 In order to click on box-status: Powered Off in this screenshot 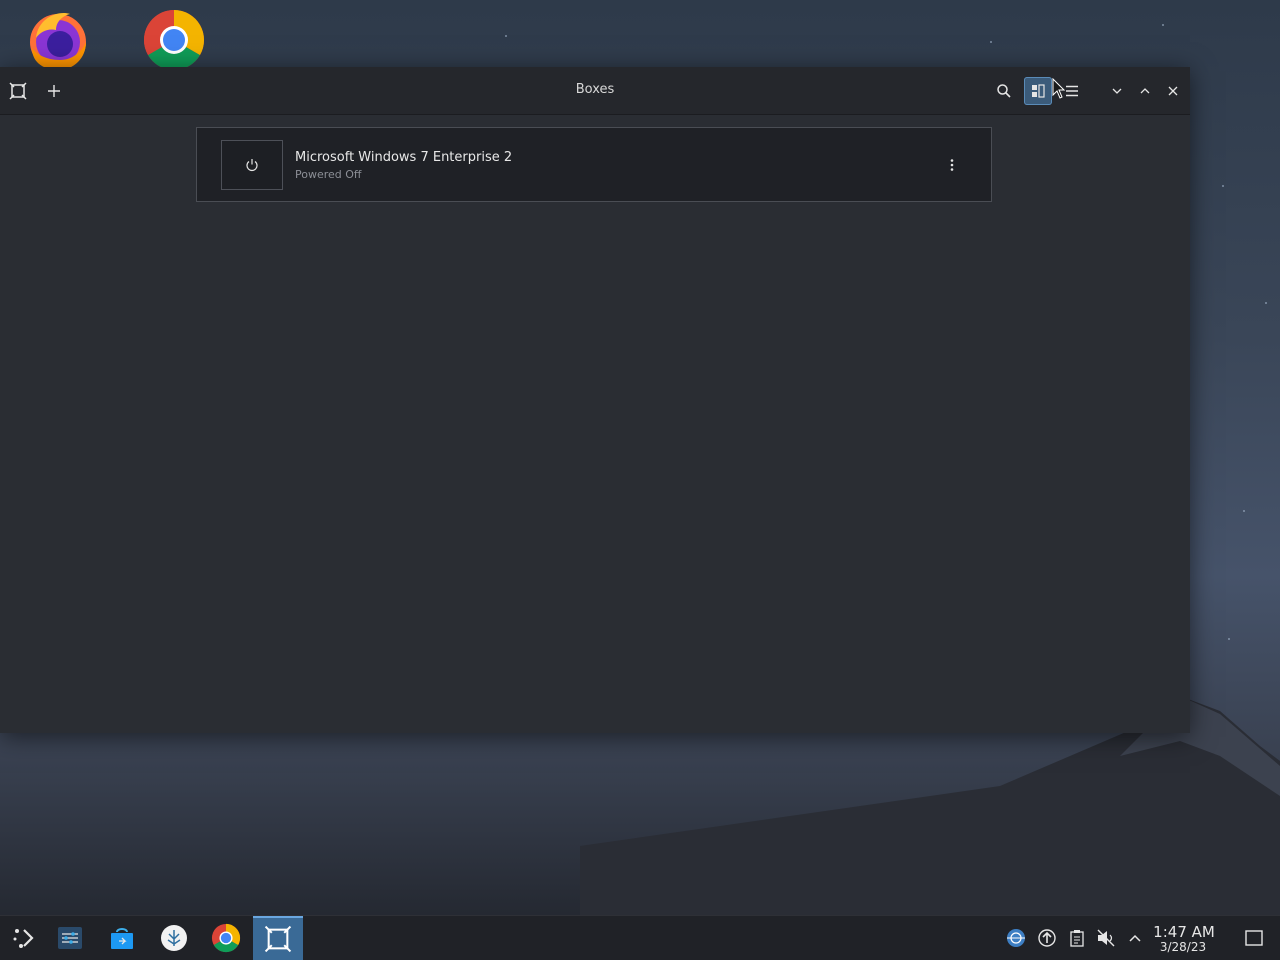, I will do `click(328, 174)`.